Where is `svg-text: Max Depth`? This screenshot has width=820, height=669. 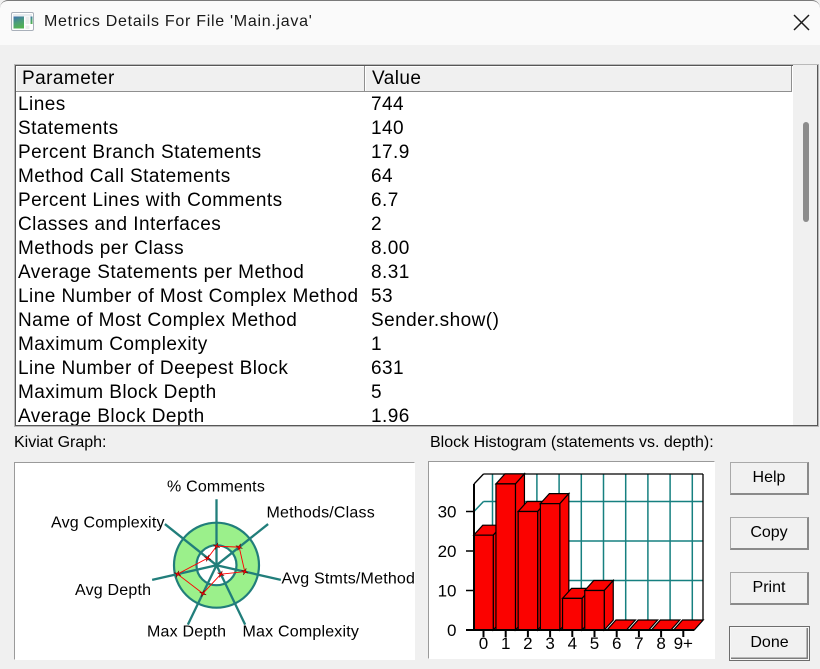 svg-text: Max Depth is located at coordinates (186, 632).